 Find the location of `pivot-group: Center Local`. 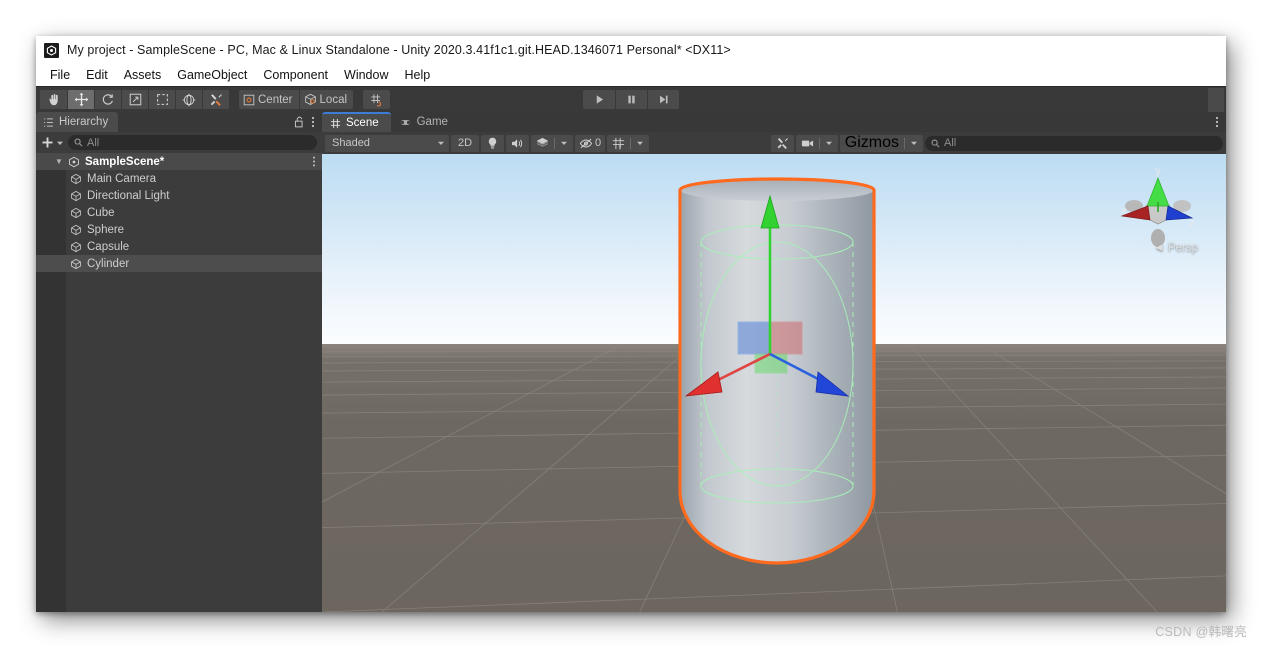

pivot-group: Center Local is located at coordinates (296, 99).